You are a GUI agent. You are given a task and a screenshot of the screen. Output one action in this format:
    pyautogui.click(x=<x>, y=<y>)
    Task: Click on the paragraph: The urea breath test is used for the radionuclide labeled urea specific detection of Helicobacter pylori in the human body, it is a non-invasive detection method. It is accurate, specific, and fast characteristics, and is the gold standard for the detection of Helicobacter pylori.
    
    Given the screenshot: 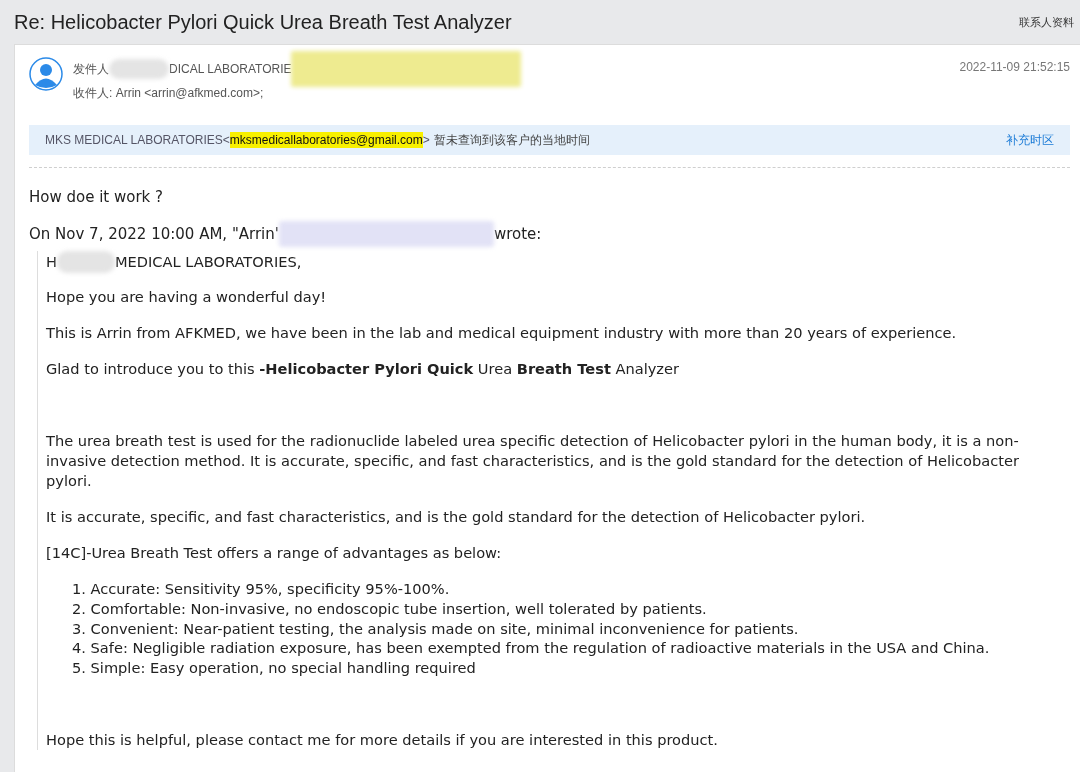 What is the action you would take?
    pyautogui.click(x=532, y=460)
    